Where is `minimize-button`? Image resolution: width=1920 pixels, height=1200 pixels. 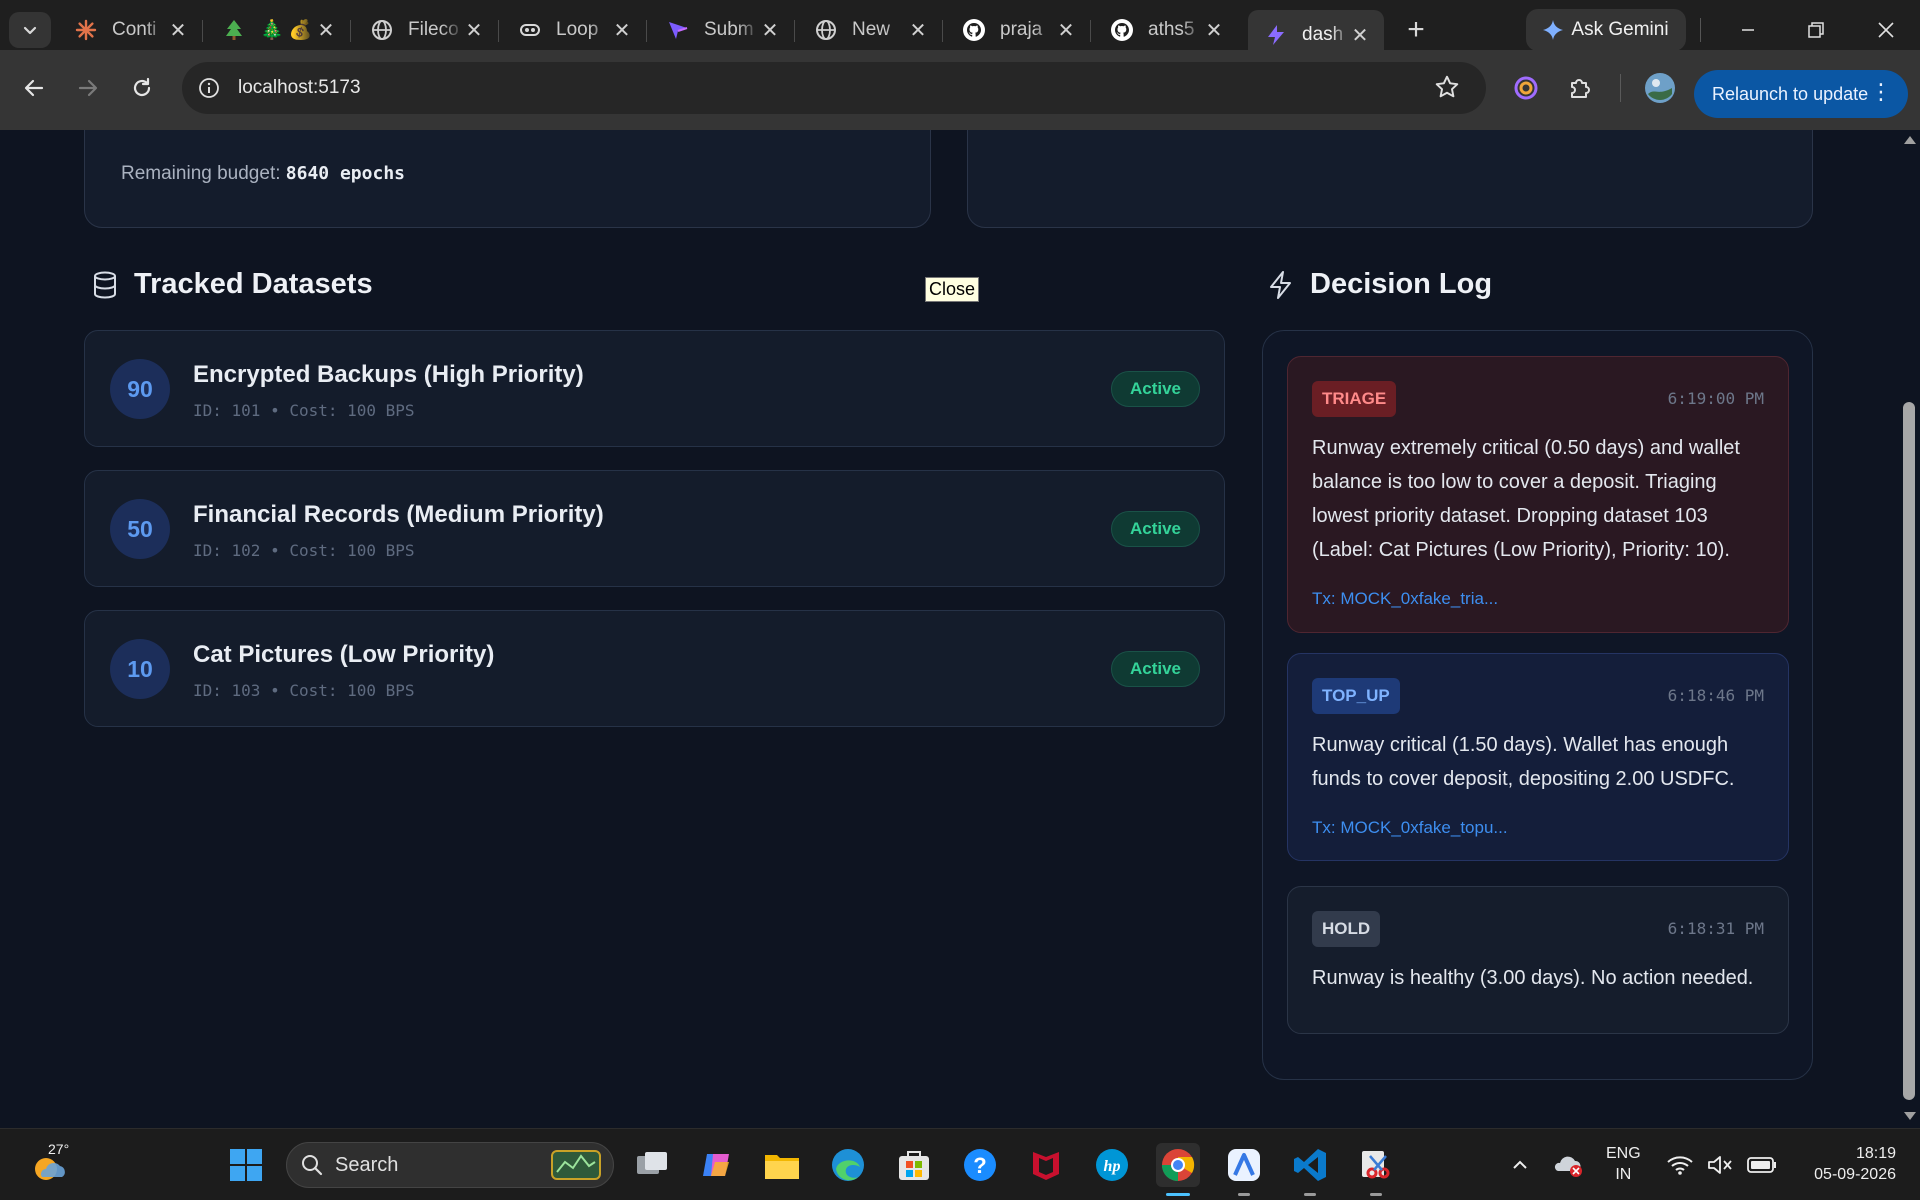 minimize-button is located at coordinates (1748, 30).